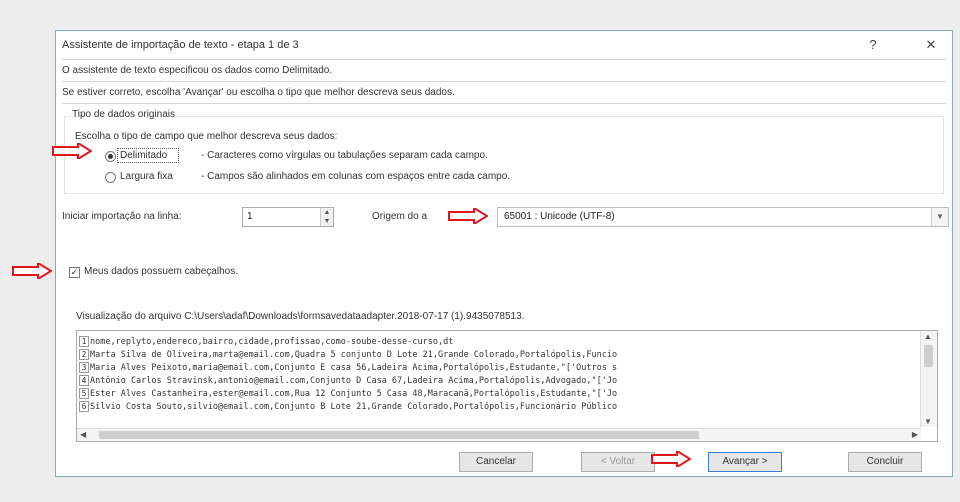 This screenshot has height=502, width=960. Describe the element at coordinates (496, 462) in the screenshot. I see `cancel-button: Cancelar` at that location.